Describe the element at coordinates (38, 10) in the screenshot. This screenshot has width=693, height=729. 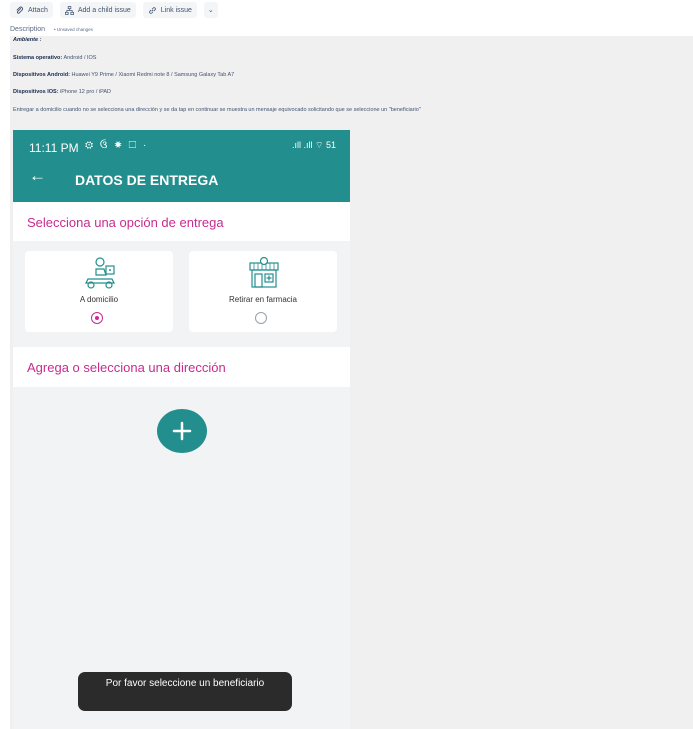
I see `attach-label: Attach` at that location.